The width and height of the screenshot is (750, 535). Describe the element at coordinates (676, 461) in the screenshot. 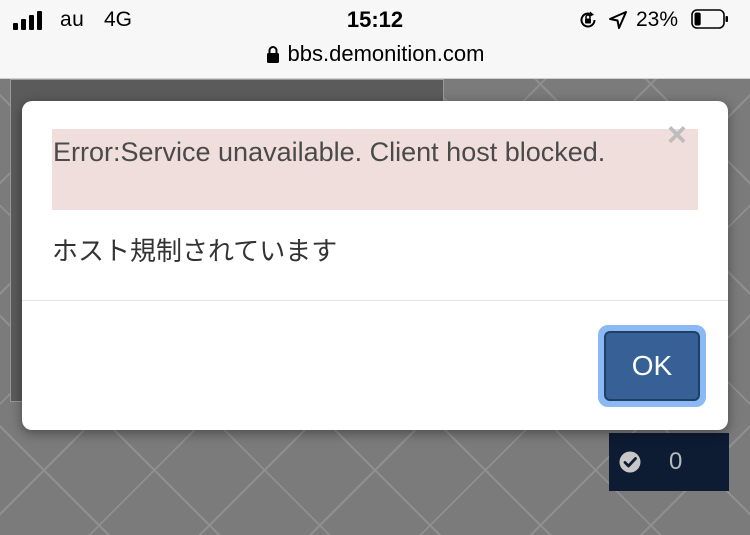

I see `vote-count: 0` at that location.